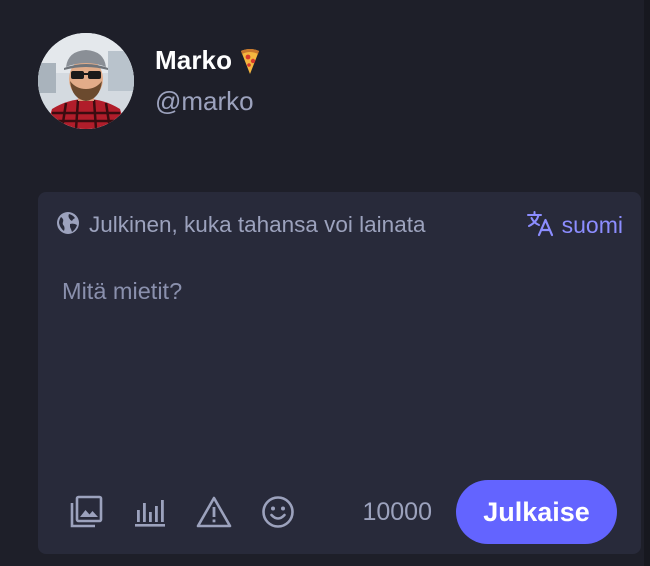 Image resolution: width=650 pixels, height=566 pixels. I want to click on globe-icon, so click(68, 225).